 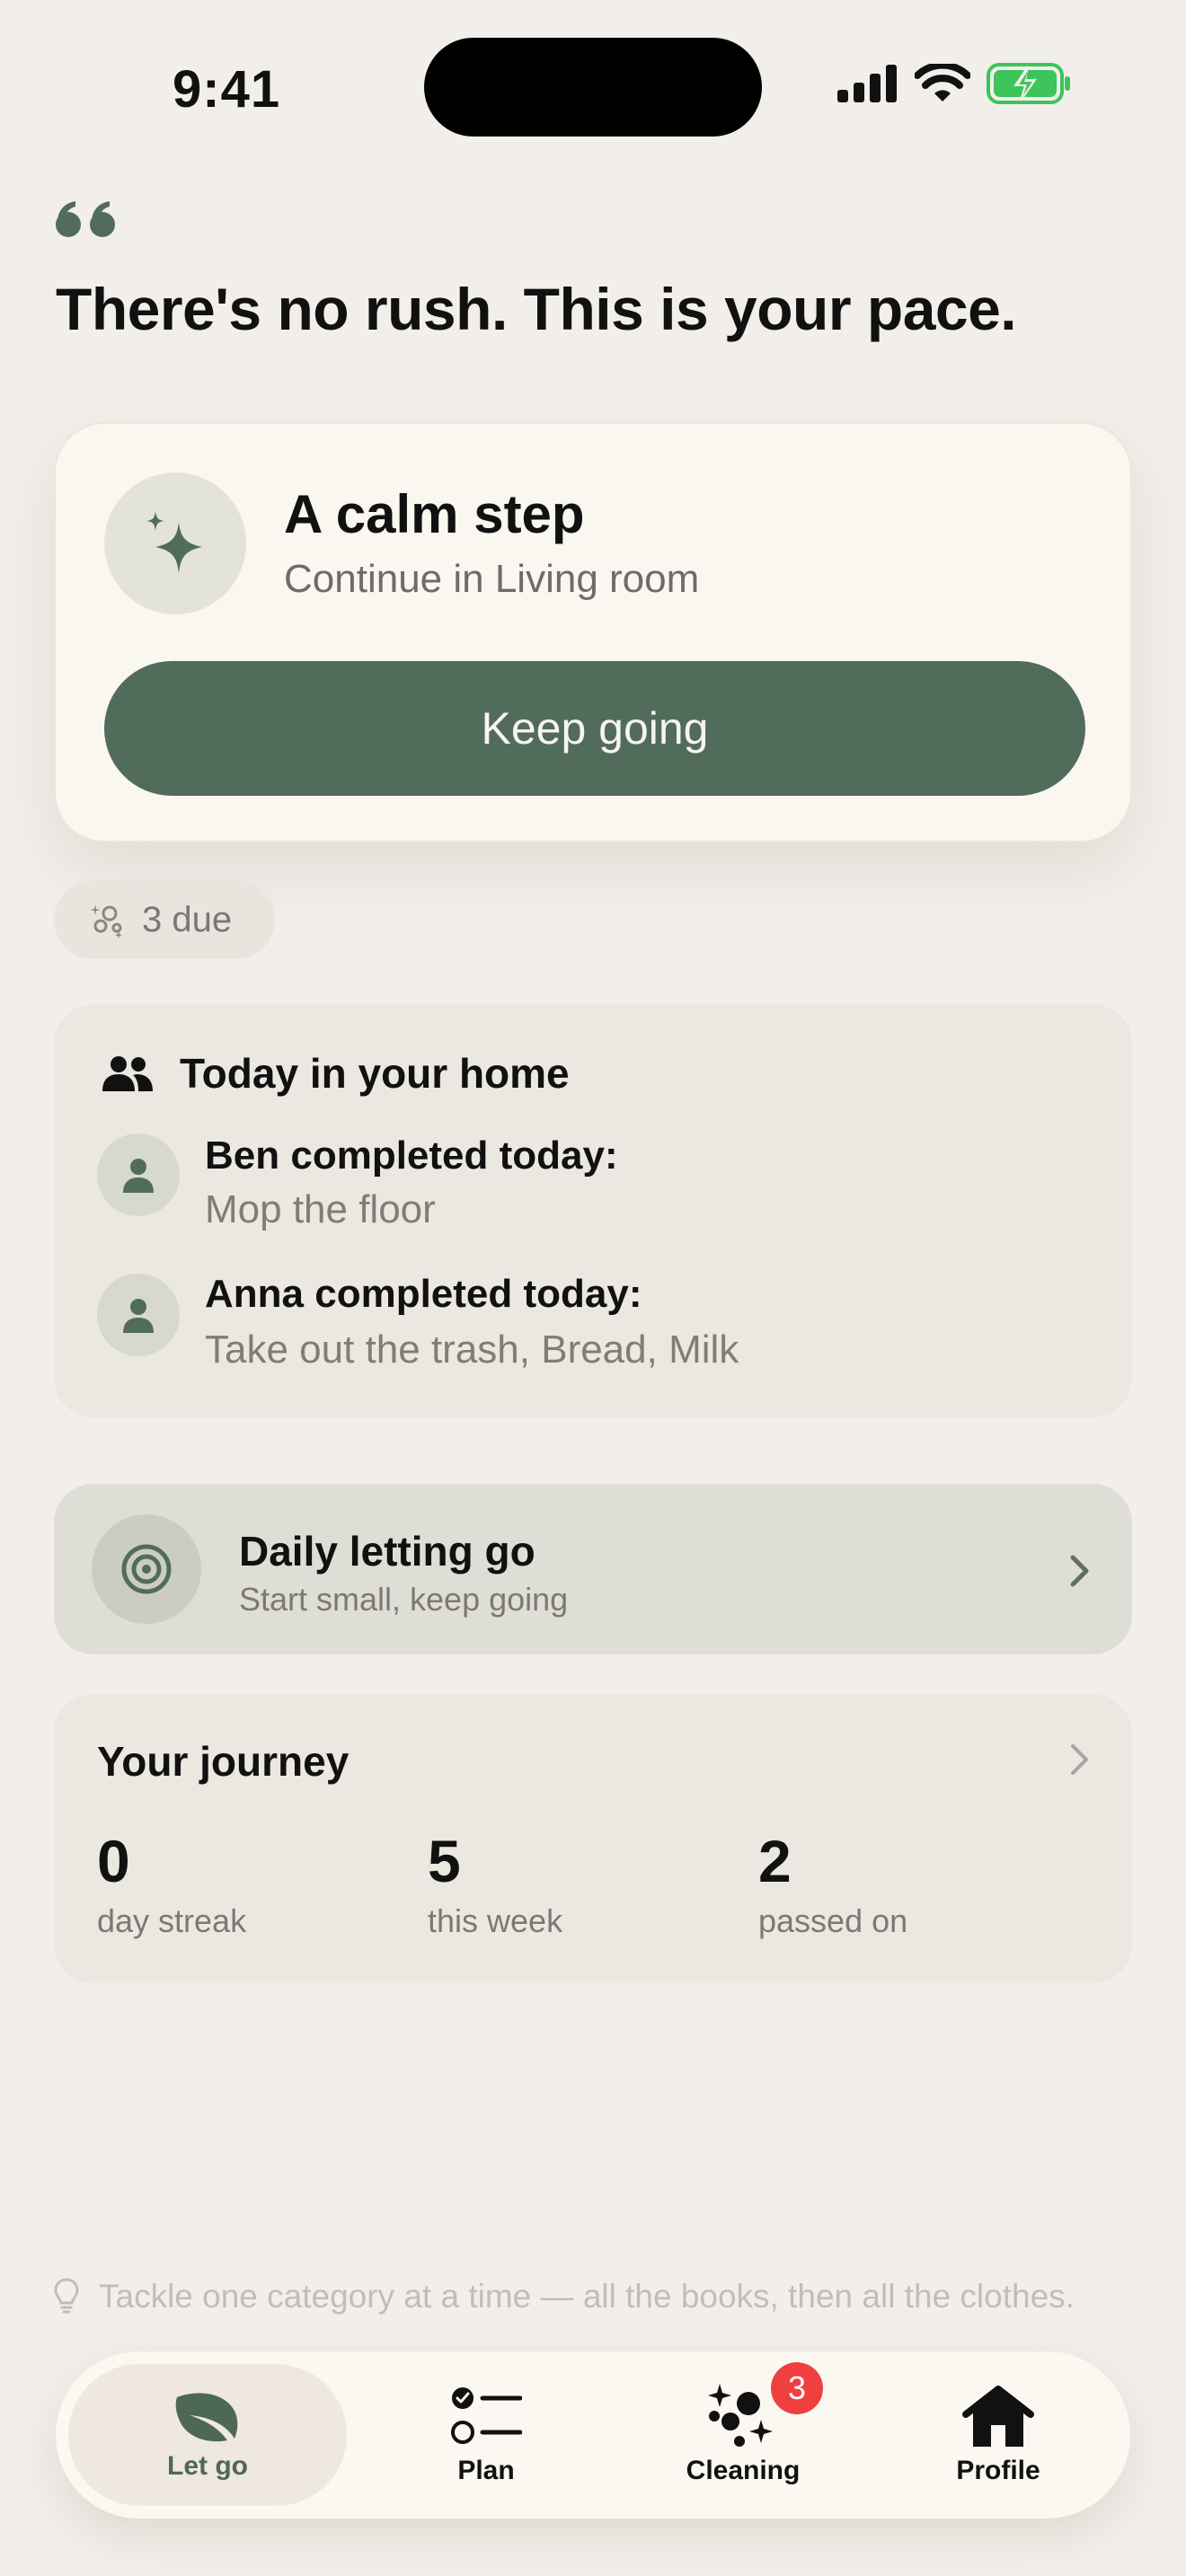 I want to click on activity-detail: Take out the trash, Bread, Milk, so click(x=472, y=1350).